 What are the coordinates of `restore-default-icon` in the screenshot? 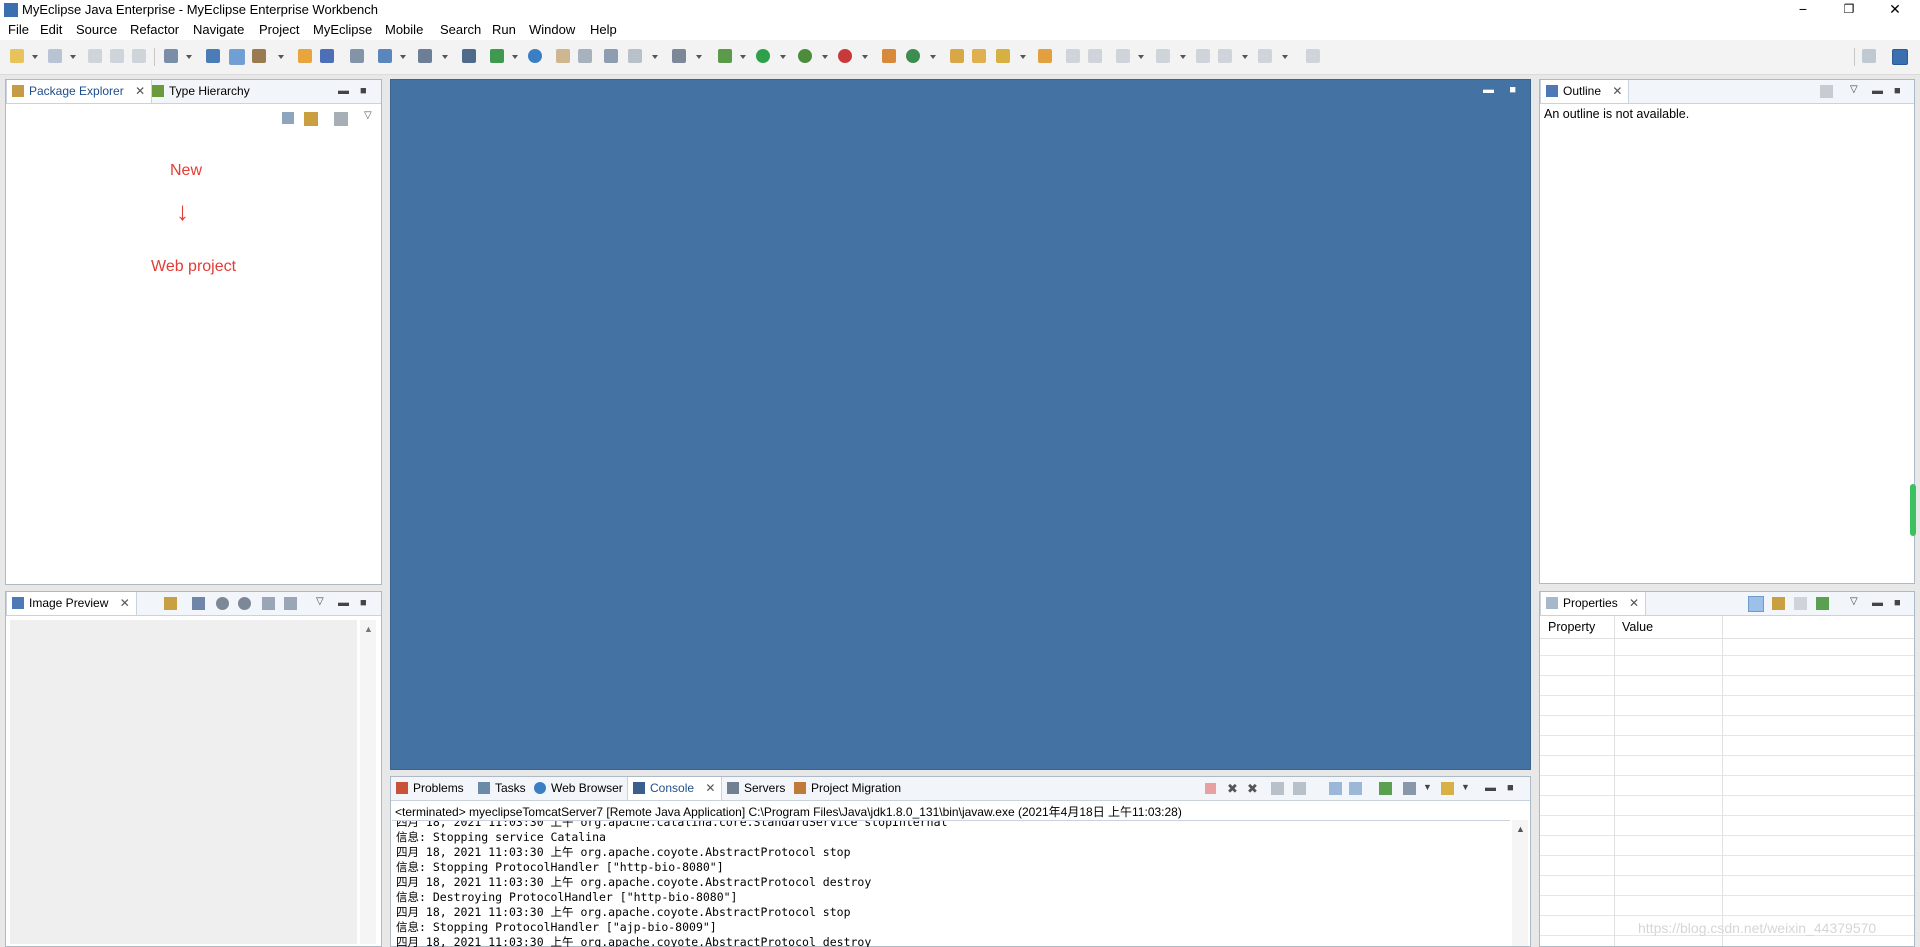 It's located at (1800, 603).